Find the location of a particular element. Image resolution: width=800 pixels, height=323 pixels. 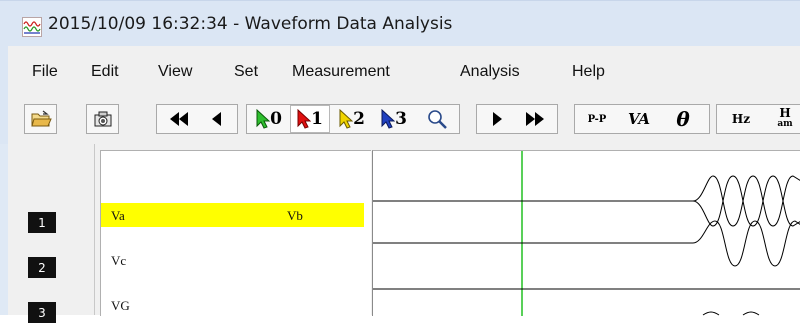

fast-rewind-button is located at coordinates (179, 119).